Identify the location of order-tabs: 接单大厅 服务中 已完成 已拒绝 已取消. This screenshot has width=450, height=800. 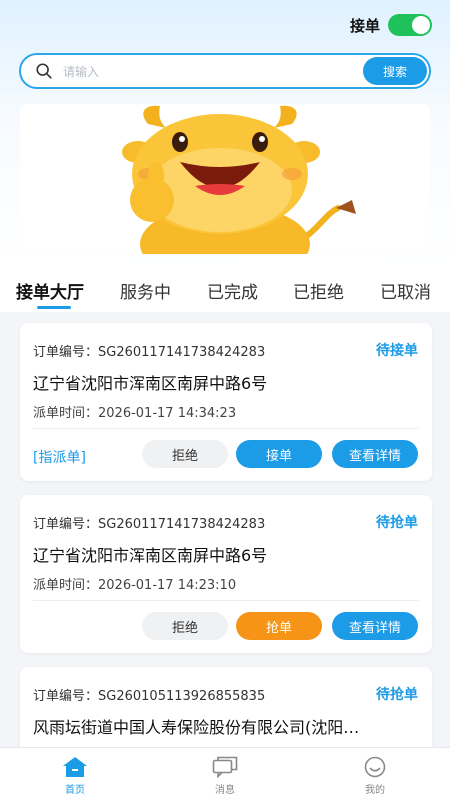
(225, 291).